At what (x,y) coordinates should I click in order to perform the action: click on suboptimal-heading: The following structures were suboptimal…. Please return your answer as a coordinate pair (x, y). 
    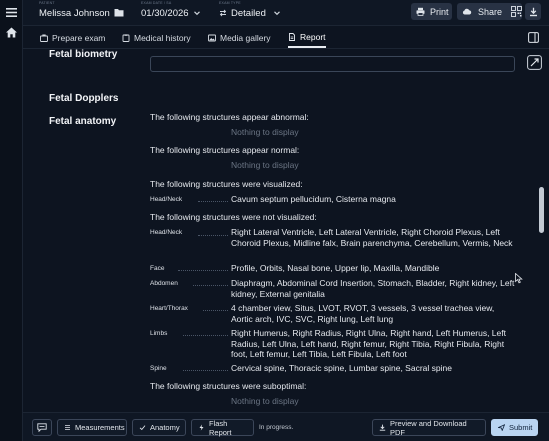
    Looking at the image, I should click on (228, 386).